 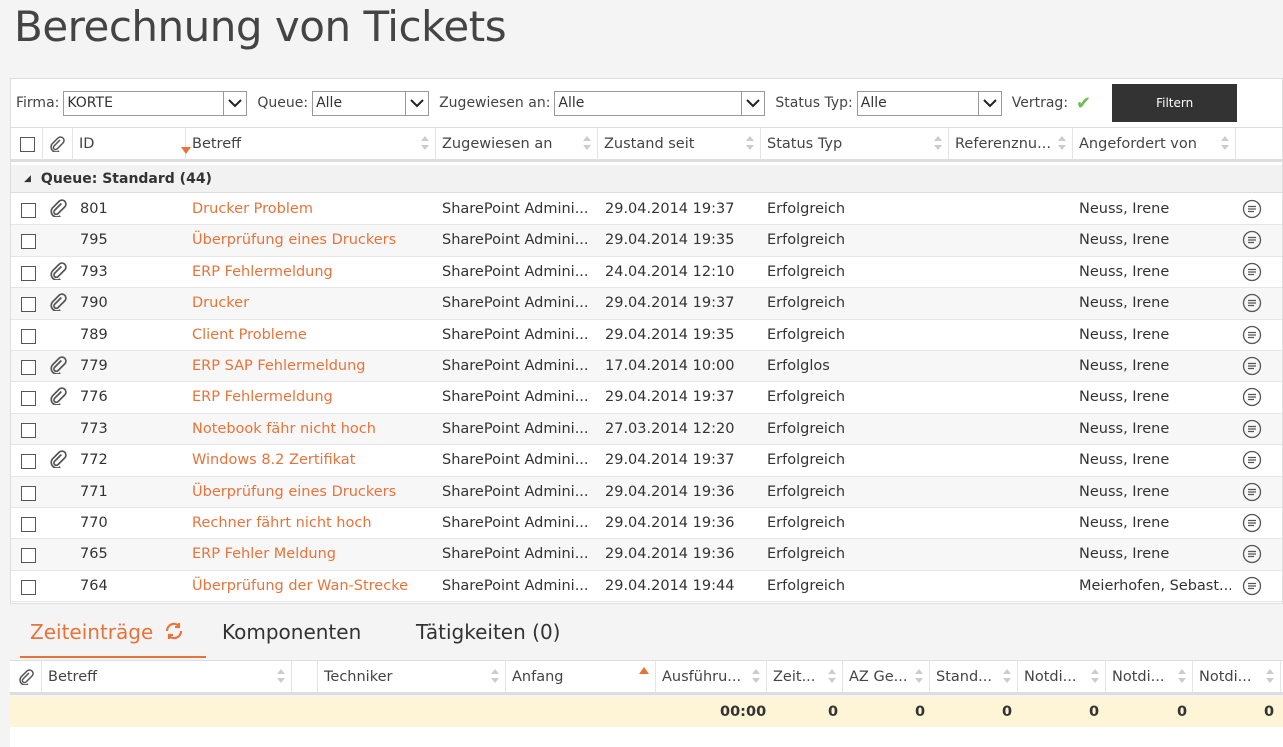 What do you see at coordinates (27, 179) in the screenshot?
I see `collapse-triangle-icon: ◢` at bounding box center [27, 179].